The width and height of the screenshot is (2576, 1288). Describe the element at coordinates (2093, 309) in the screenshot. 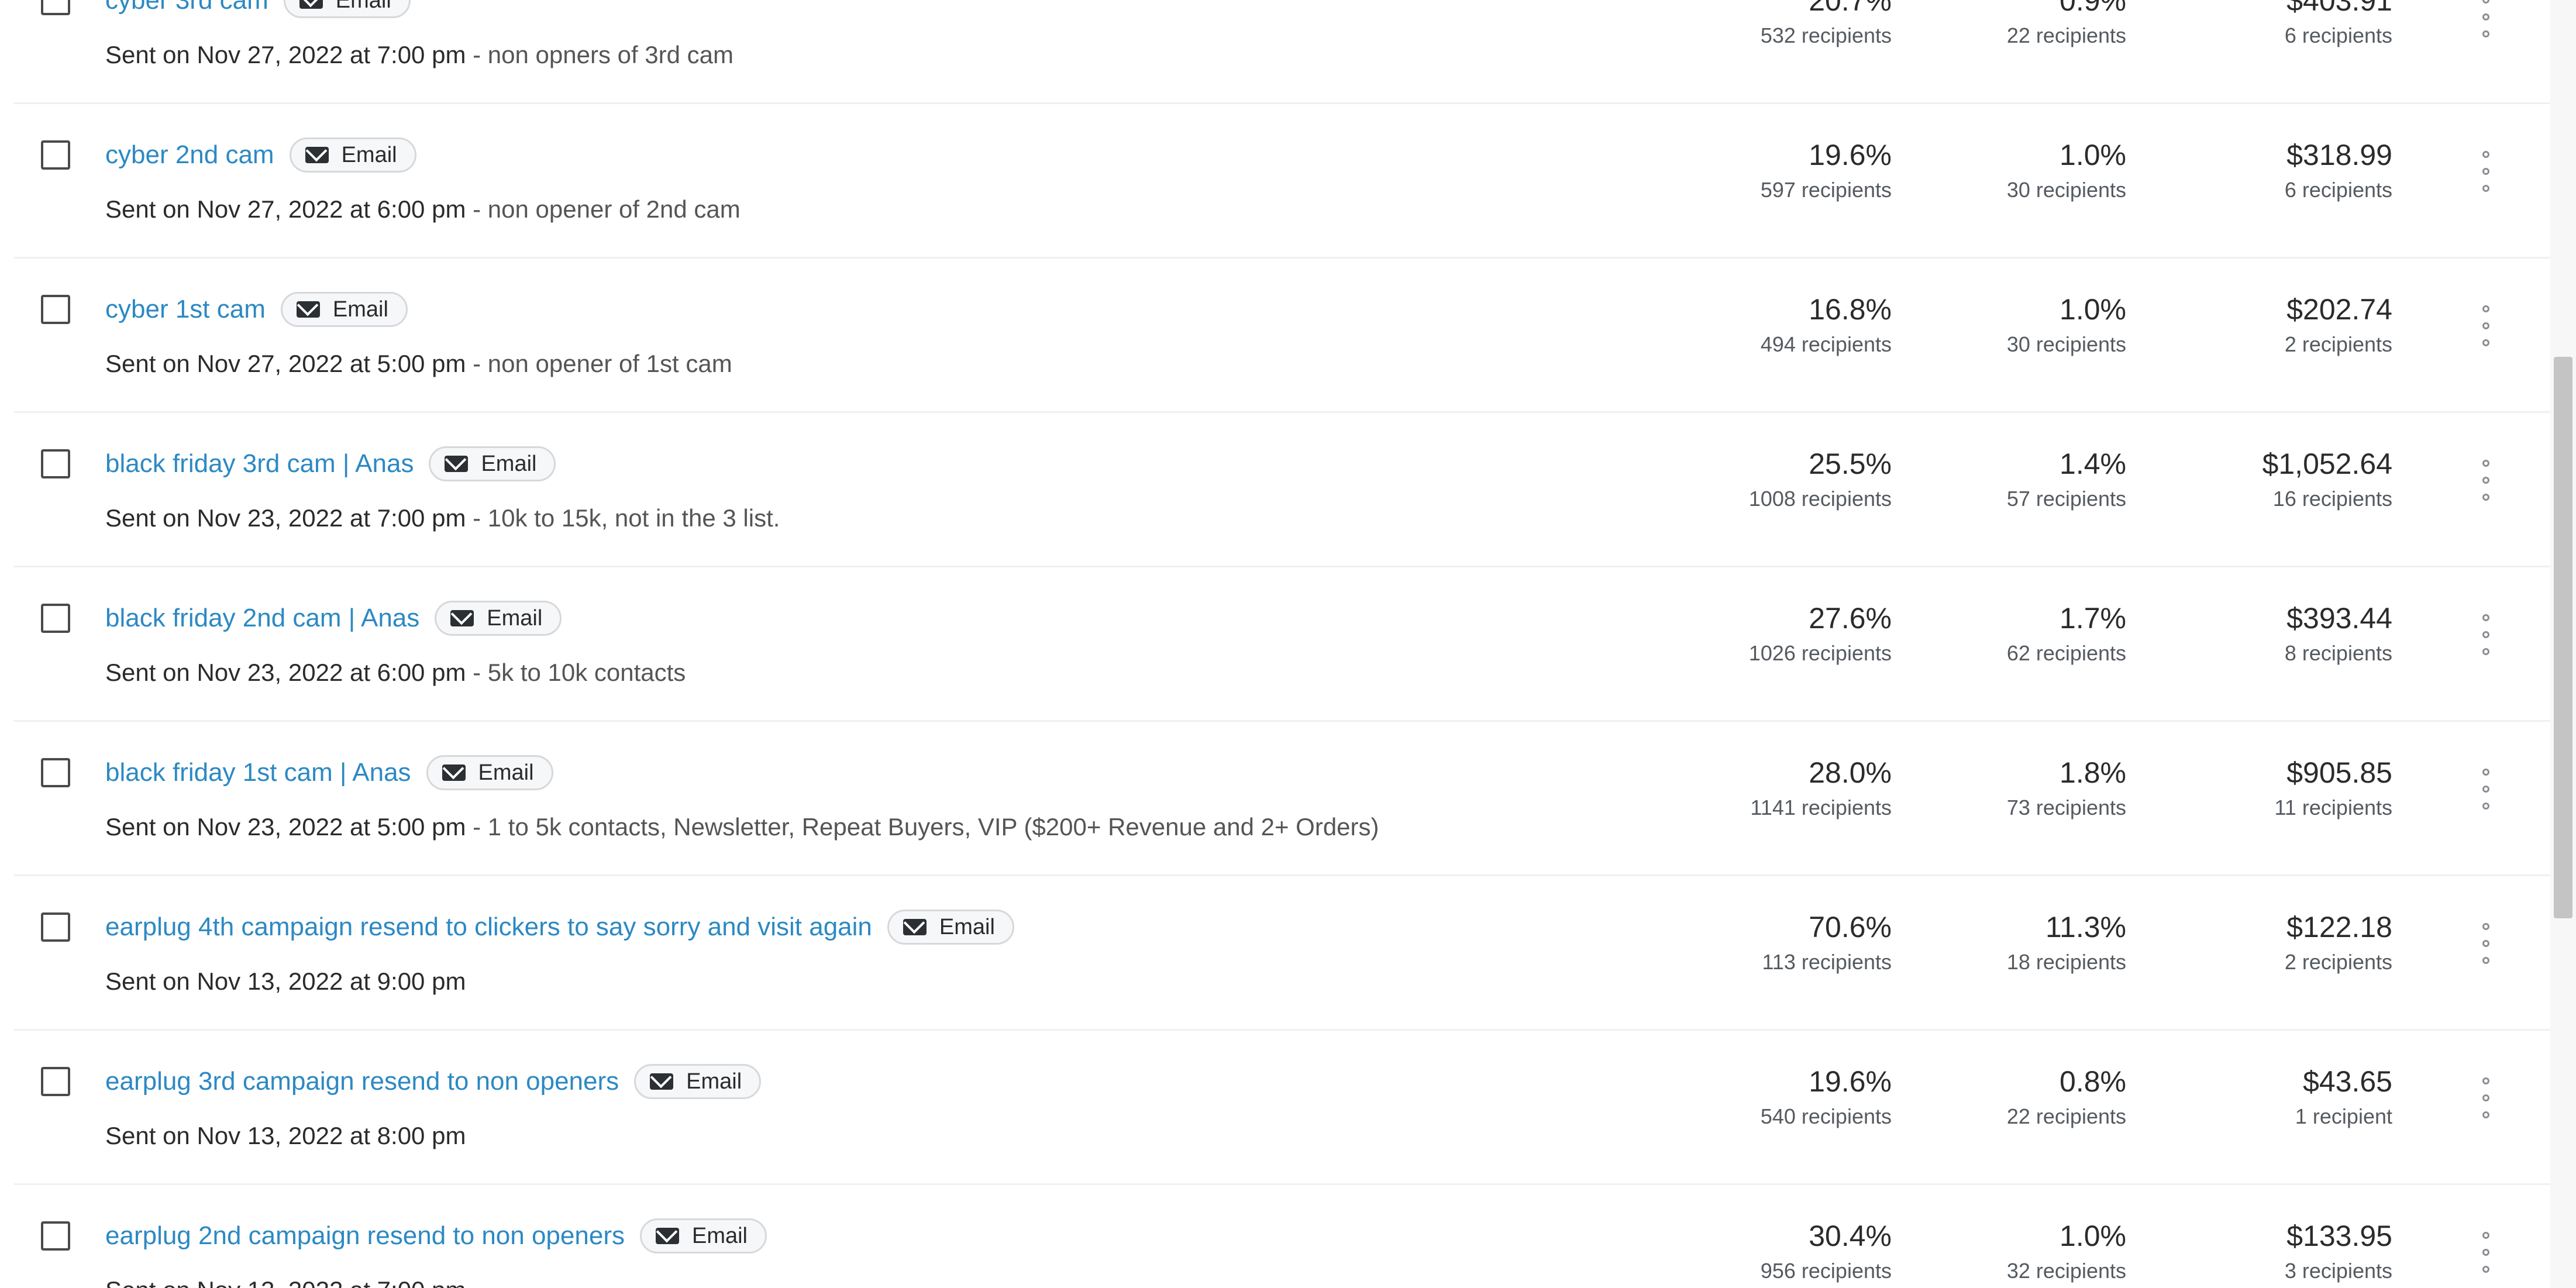

I see `click-rate: 1.0%` at that location.